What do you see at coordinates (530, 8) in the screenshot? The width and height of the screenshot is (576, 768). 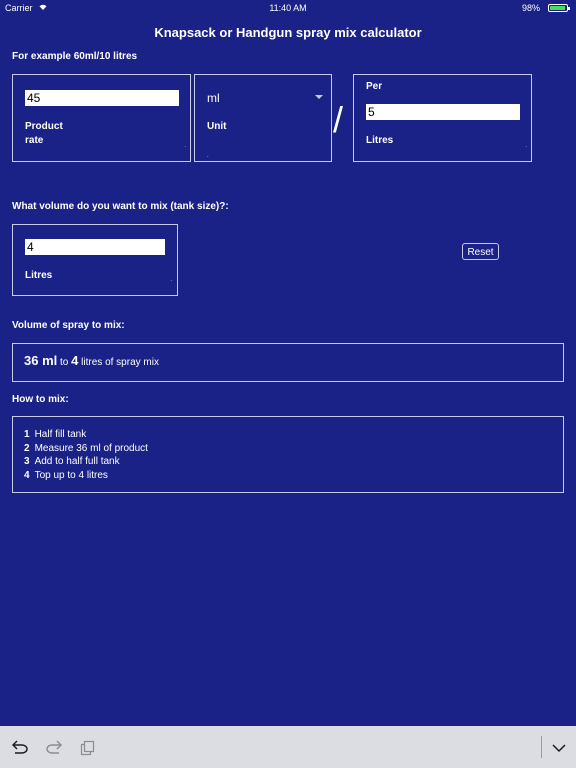 I see `battery-percent: 98%` at bounding box center [530, 8].